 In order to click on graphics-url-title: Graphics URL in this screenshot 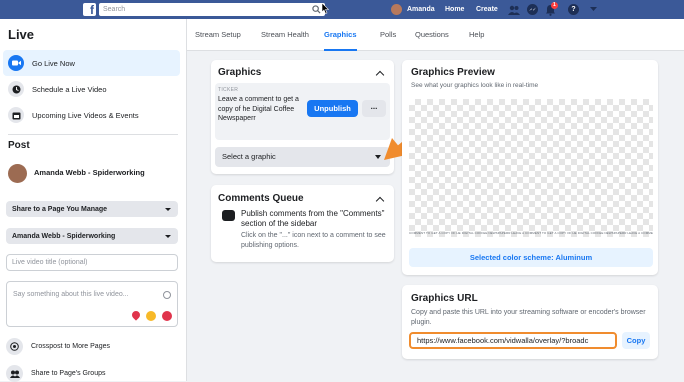, I will do `click(444, 298)`.